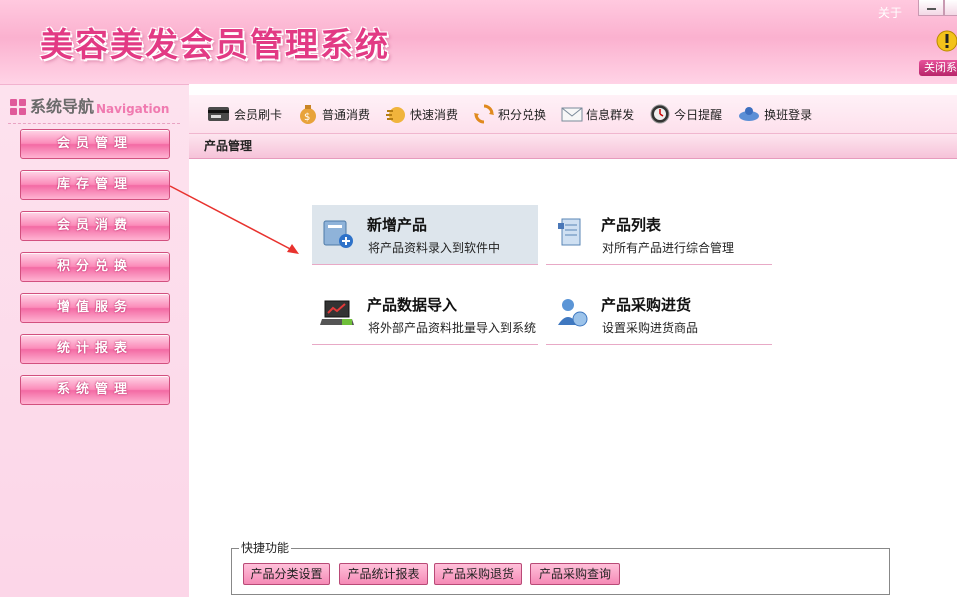 The width and height of the screenshot is (957, 597). Describe the element at coordinates (412, 305) in the screenshot. I see `feature-title: 产品数据导入` at that location.